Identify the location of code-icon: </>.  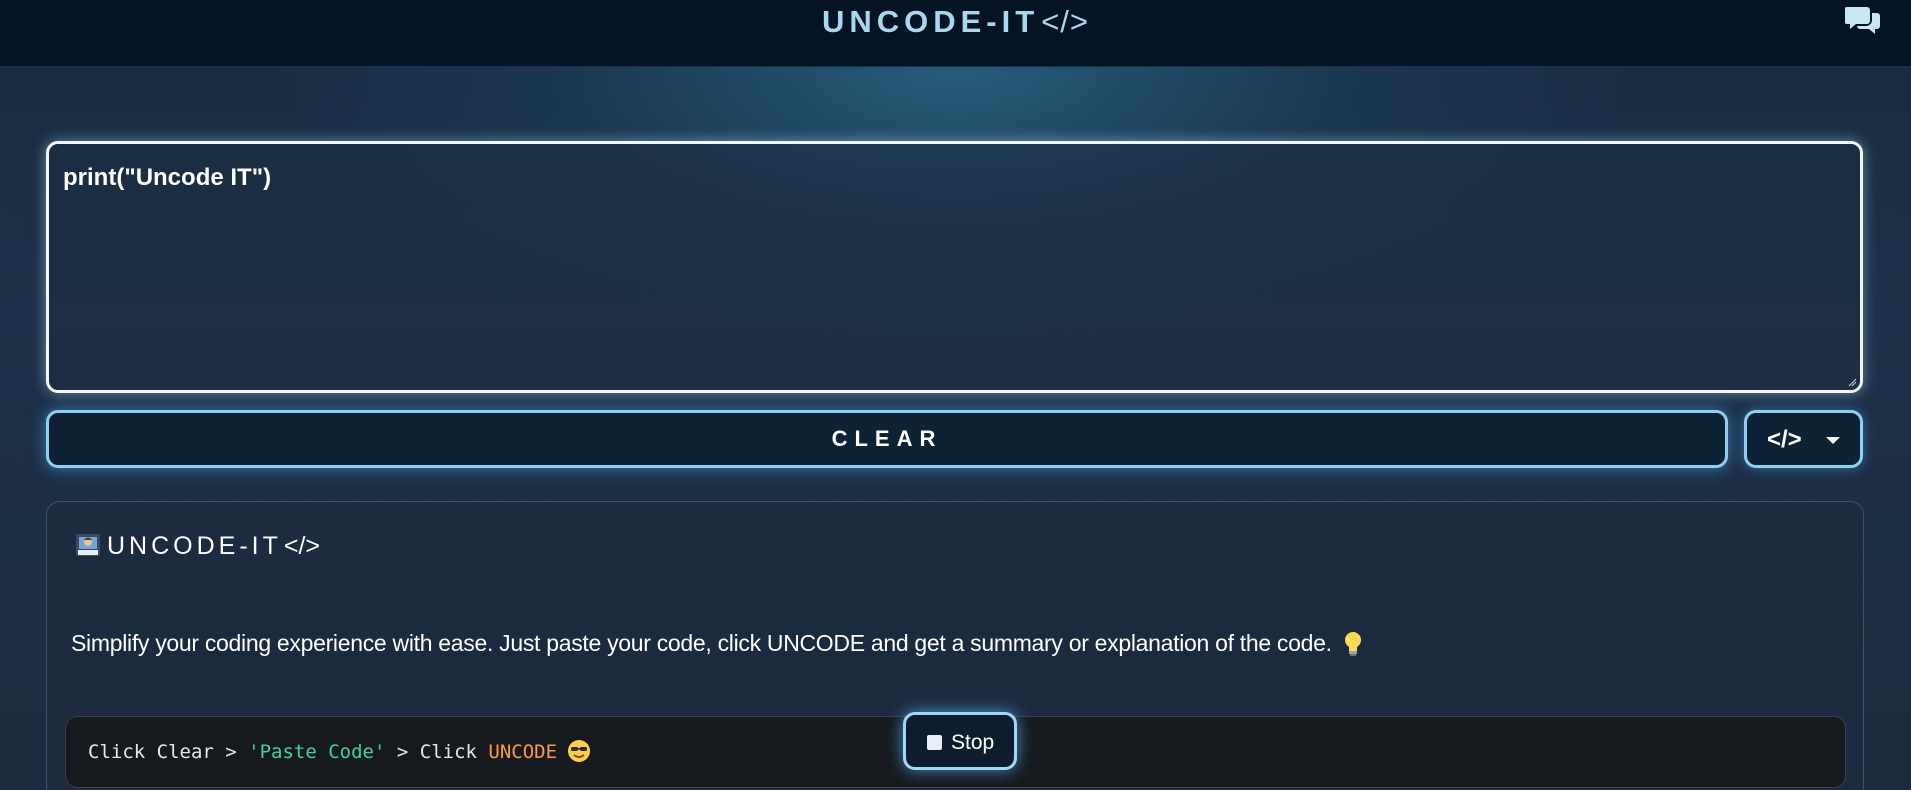
(1784, 439).